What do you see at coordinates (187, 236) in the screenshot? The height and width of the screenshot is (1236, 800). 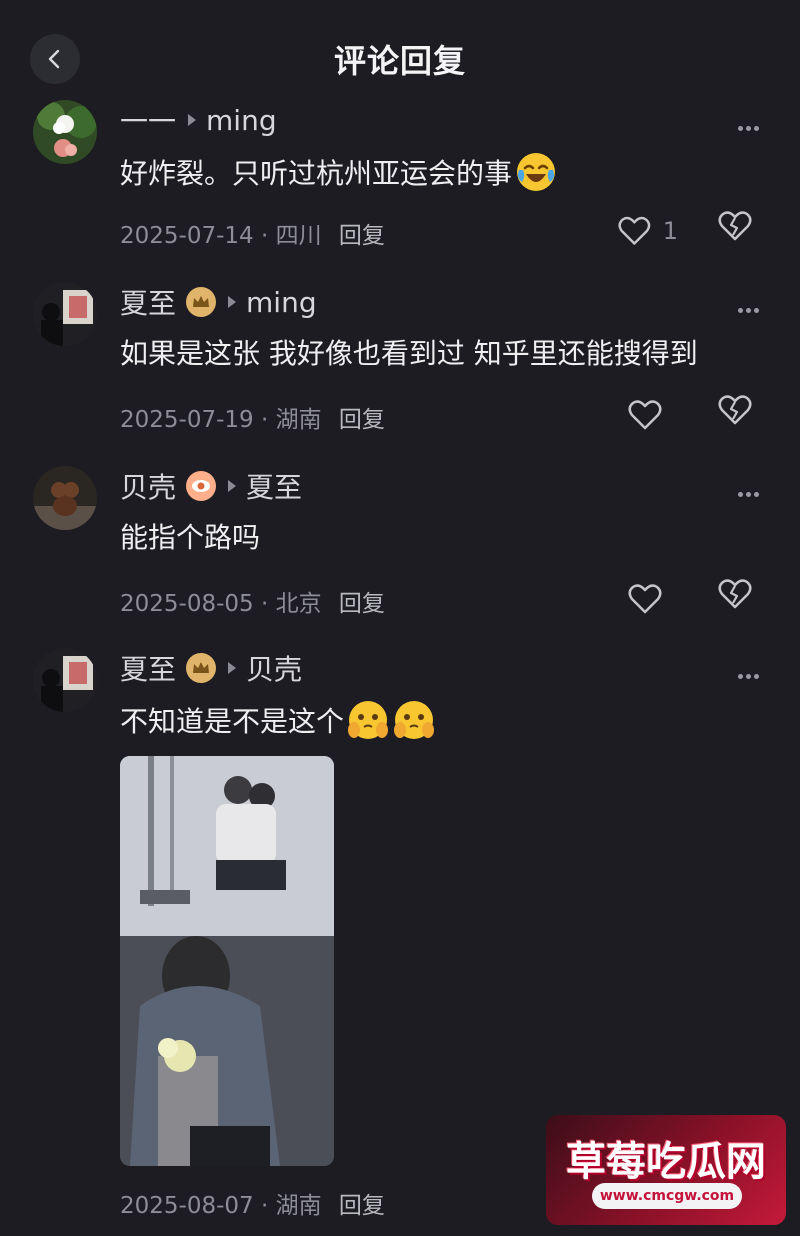 I see `comment-date: 2025-07-14` at bounding box center [187, 236].